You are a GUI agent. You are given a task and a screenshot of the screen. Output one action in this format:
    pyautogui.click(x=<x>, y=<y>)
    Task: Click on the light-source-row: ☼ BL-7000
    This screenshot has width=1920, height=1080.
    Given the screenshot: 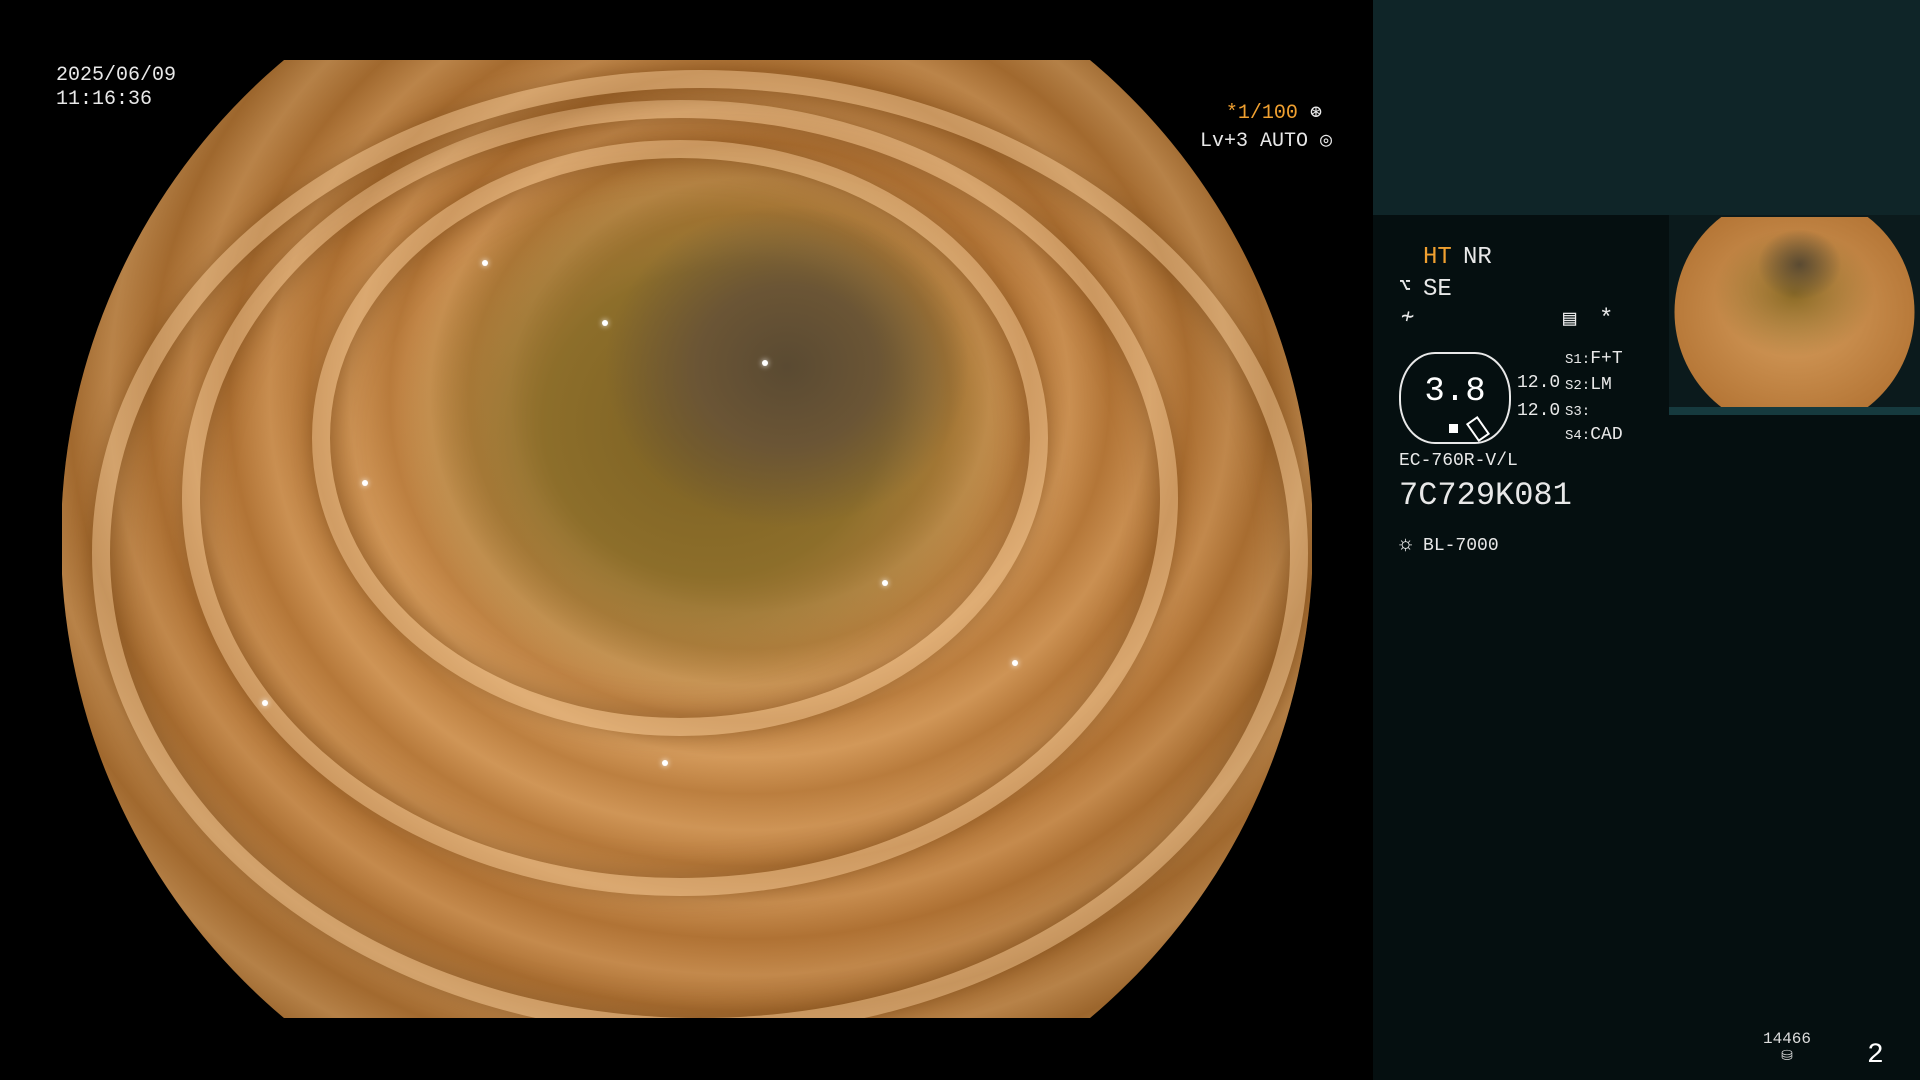 What is the action you would take?
    pyautogui.click(x=1449, y=545)
    